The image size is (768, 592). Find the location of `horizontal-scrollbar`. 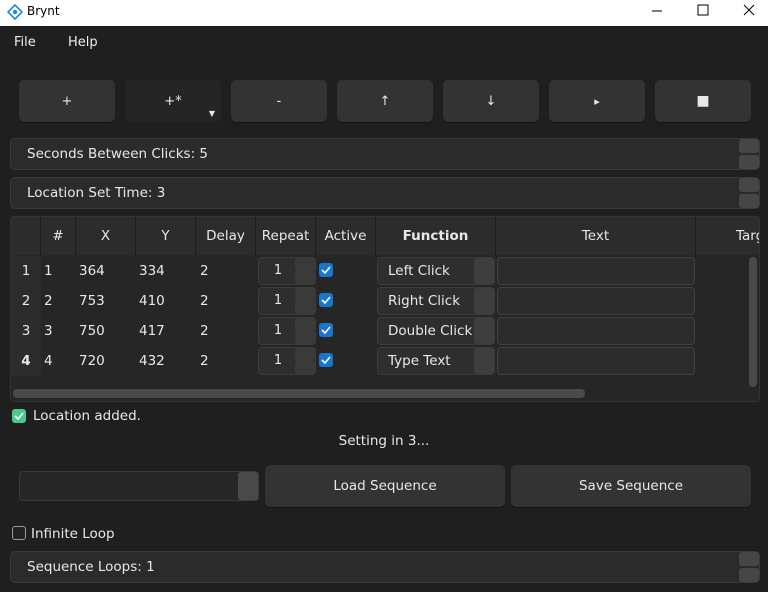

horizontal-scrollbar is located at coordinates (299, 393).